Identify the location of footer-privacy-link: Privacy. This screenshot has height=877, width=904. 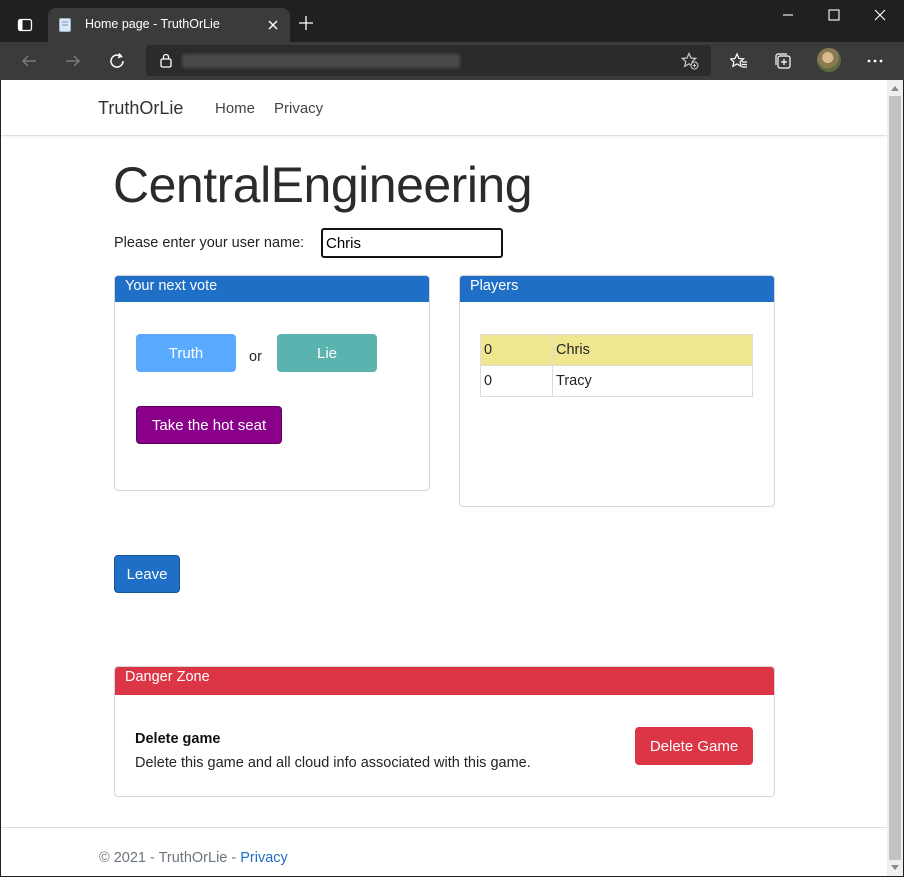
(264, 858).